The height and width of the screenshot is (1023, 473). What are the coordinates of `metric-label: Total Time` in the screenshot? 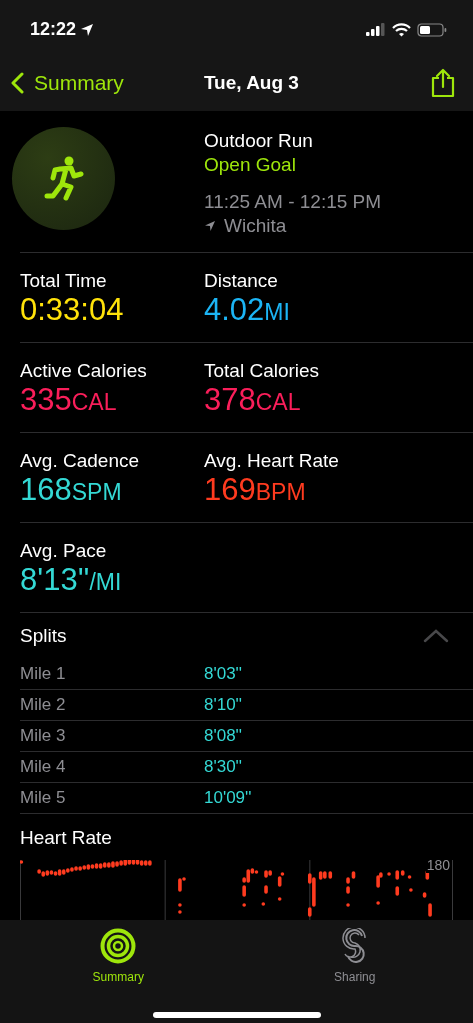 It's located at (64, 280).